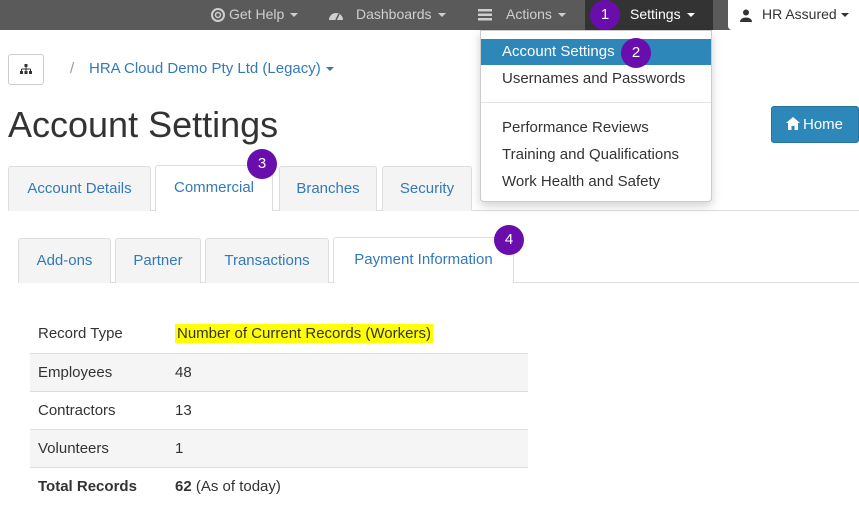 This screenshot has height=525, width=859. Describe the element at coordinates (394, 14) in the screenshot. I see `nav-dashboards-label: Dashboards` at that location.